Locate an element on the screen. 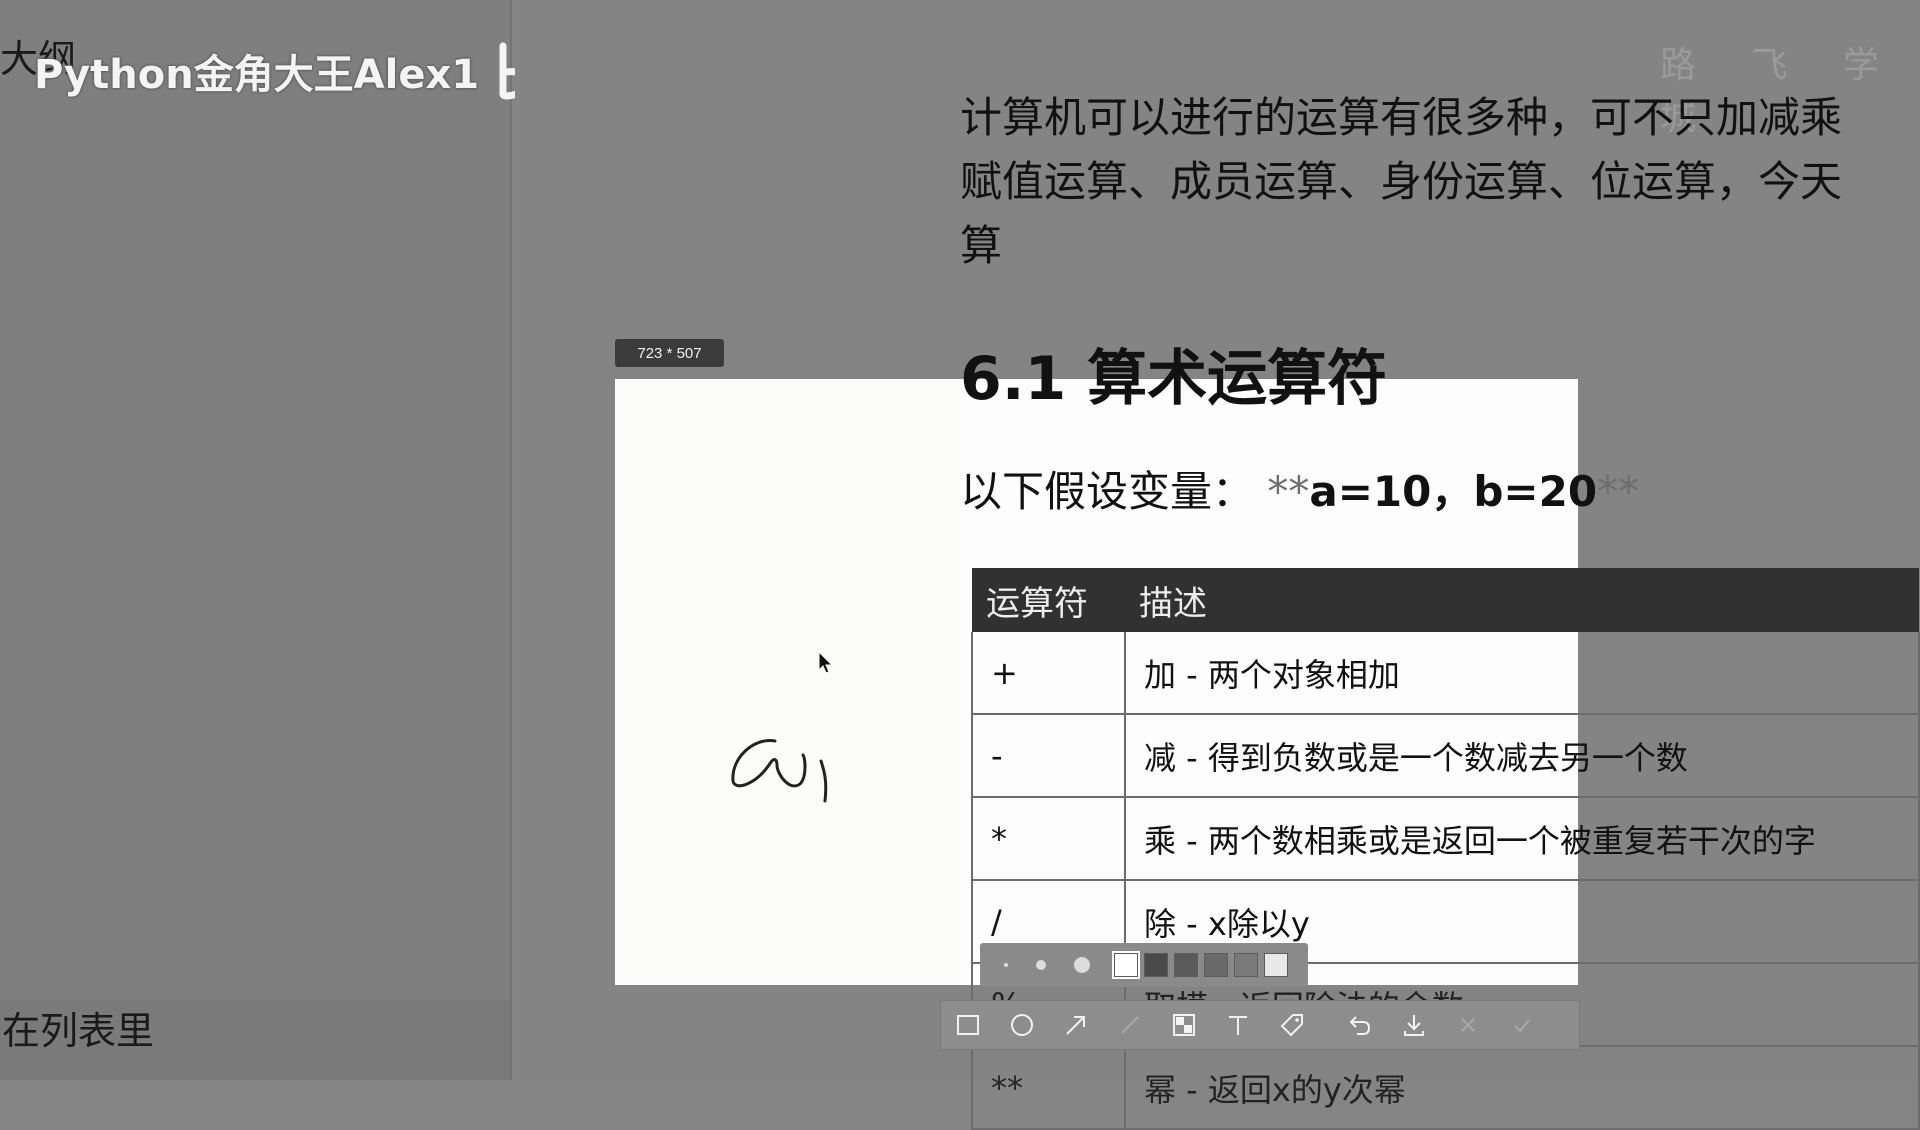  operator-cell: + is located at coordinates (1048, 673).